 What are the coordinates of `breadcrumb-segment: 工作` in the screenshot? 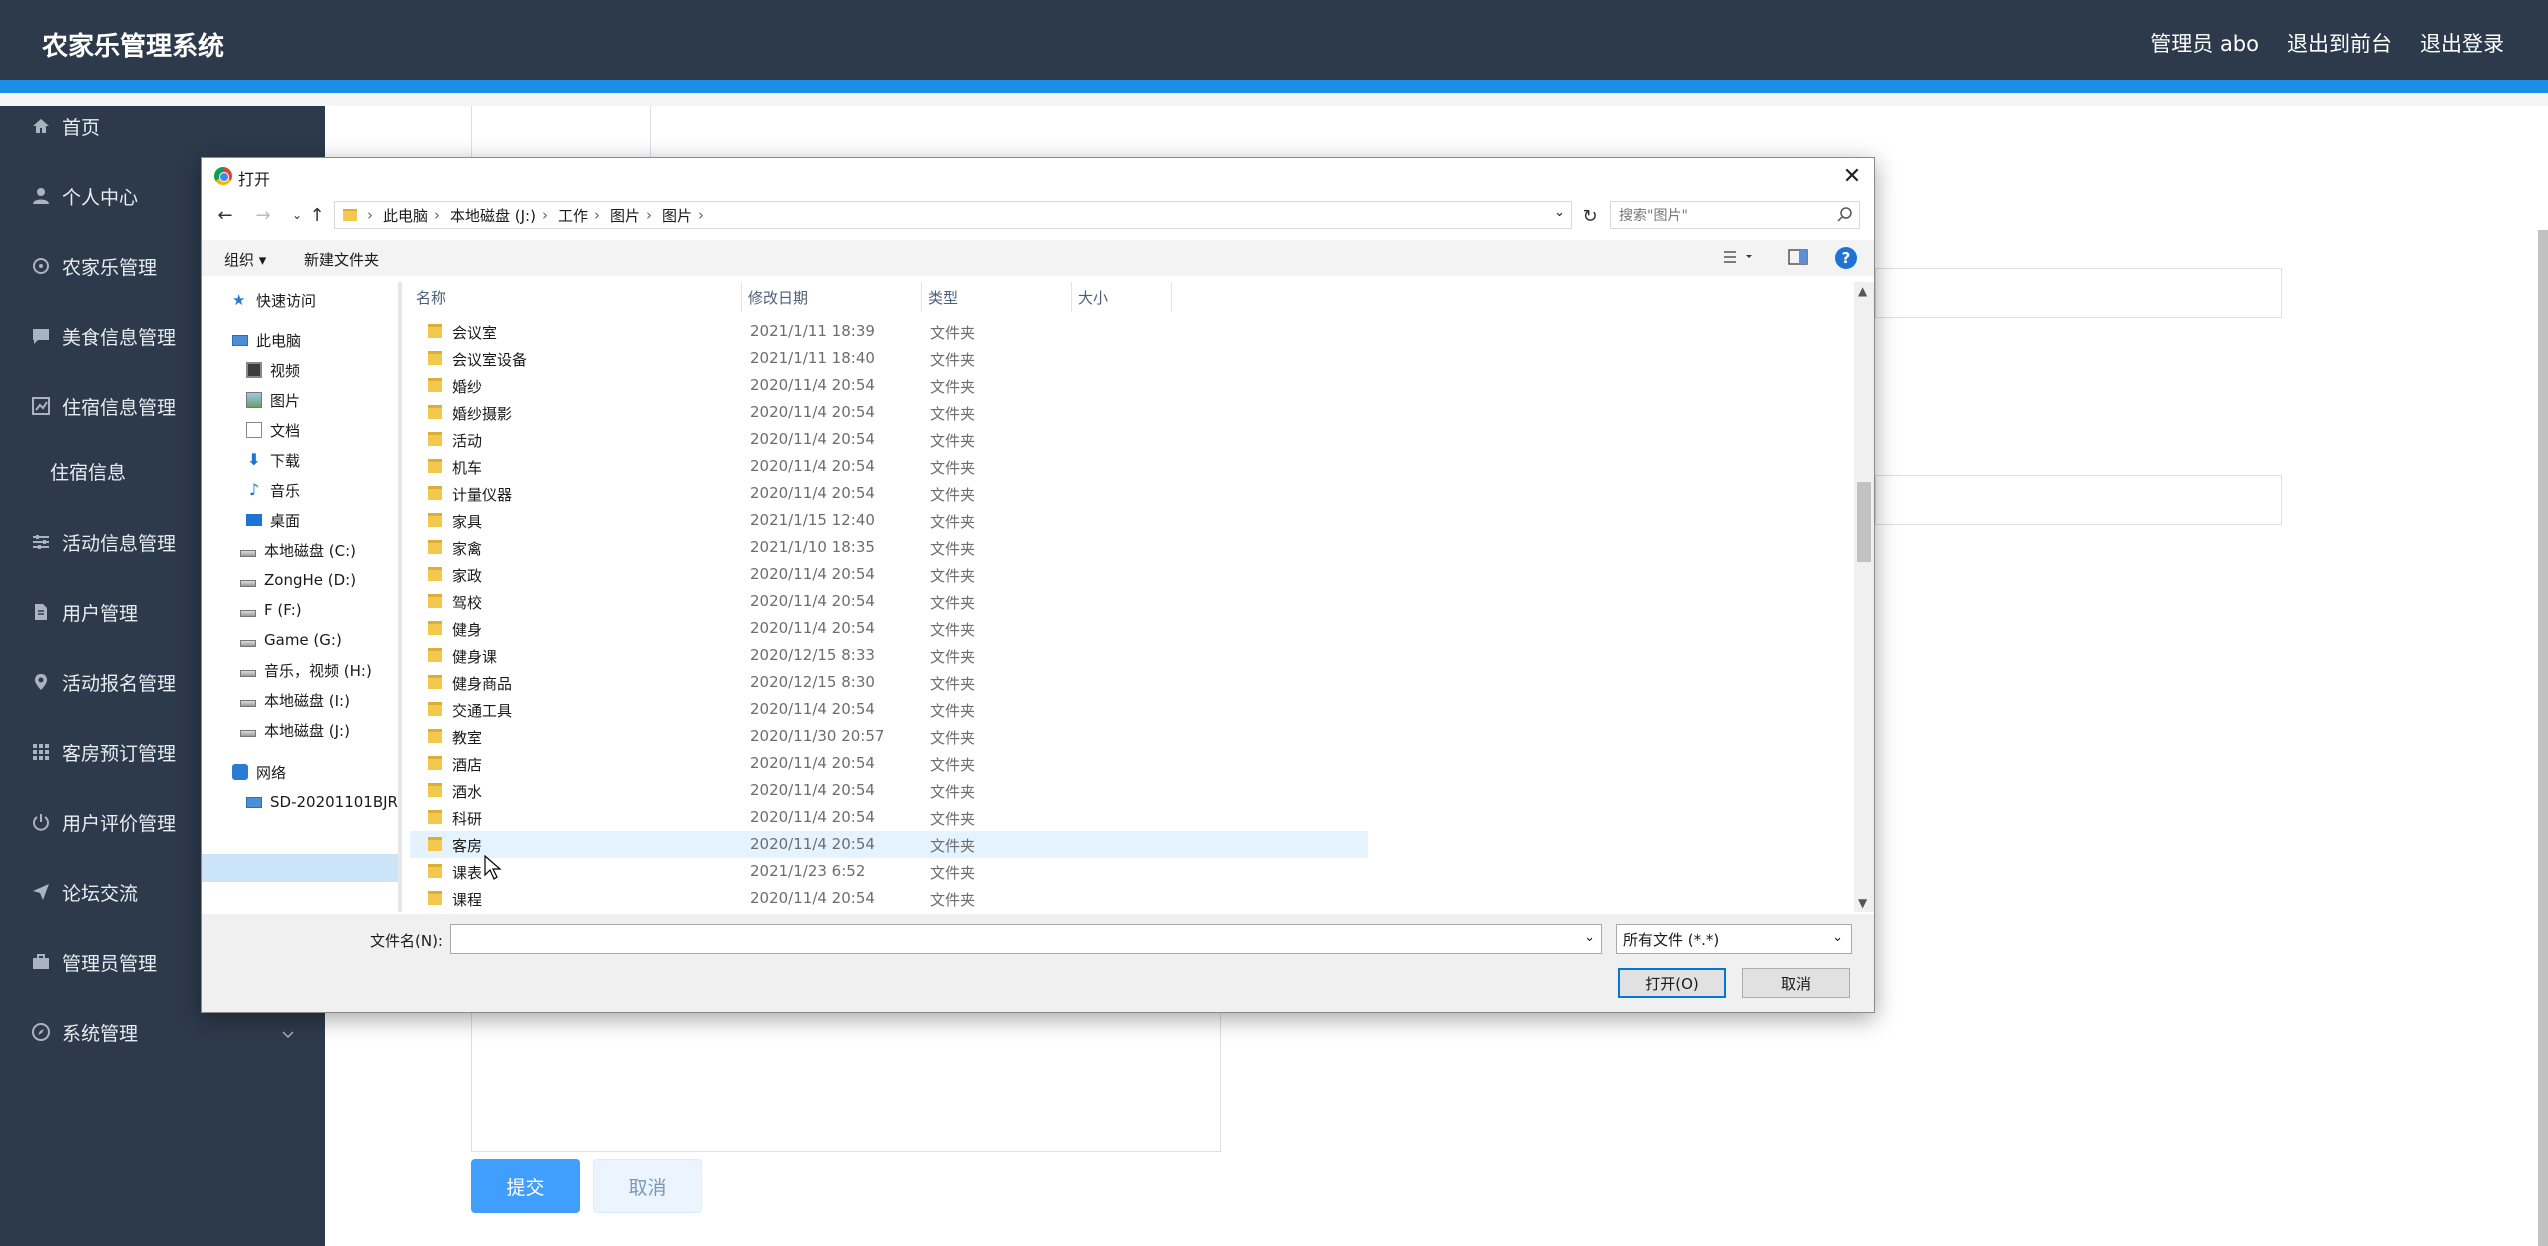 It's located at (573, 215).